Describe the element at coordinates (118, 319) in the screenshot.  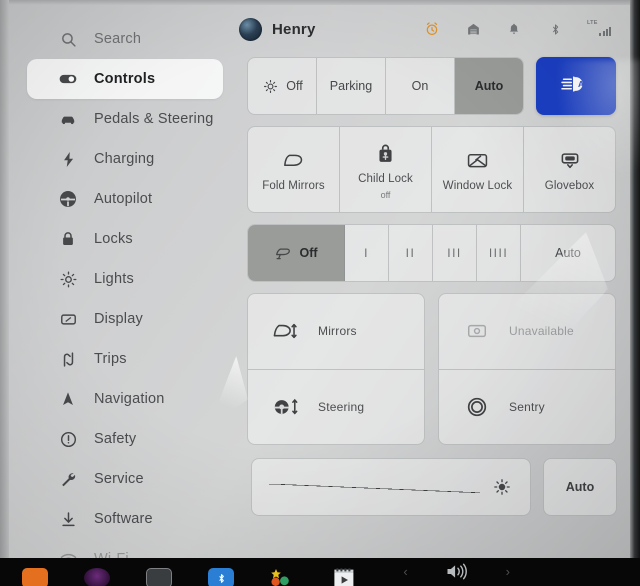
I see `sidebar-item-label: Display` at that location.